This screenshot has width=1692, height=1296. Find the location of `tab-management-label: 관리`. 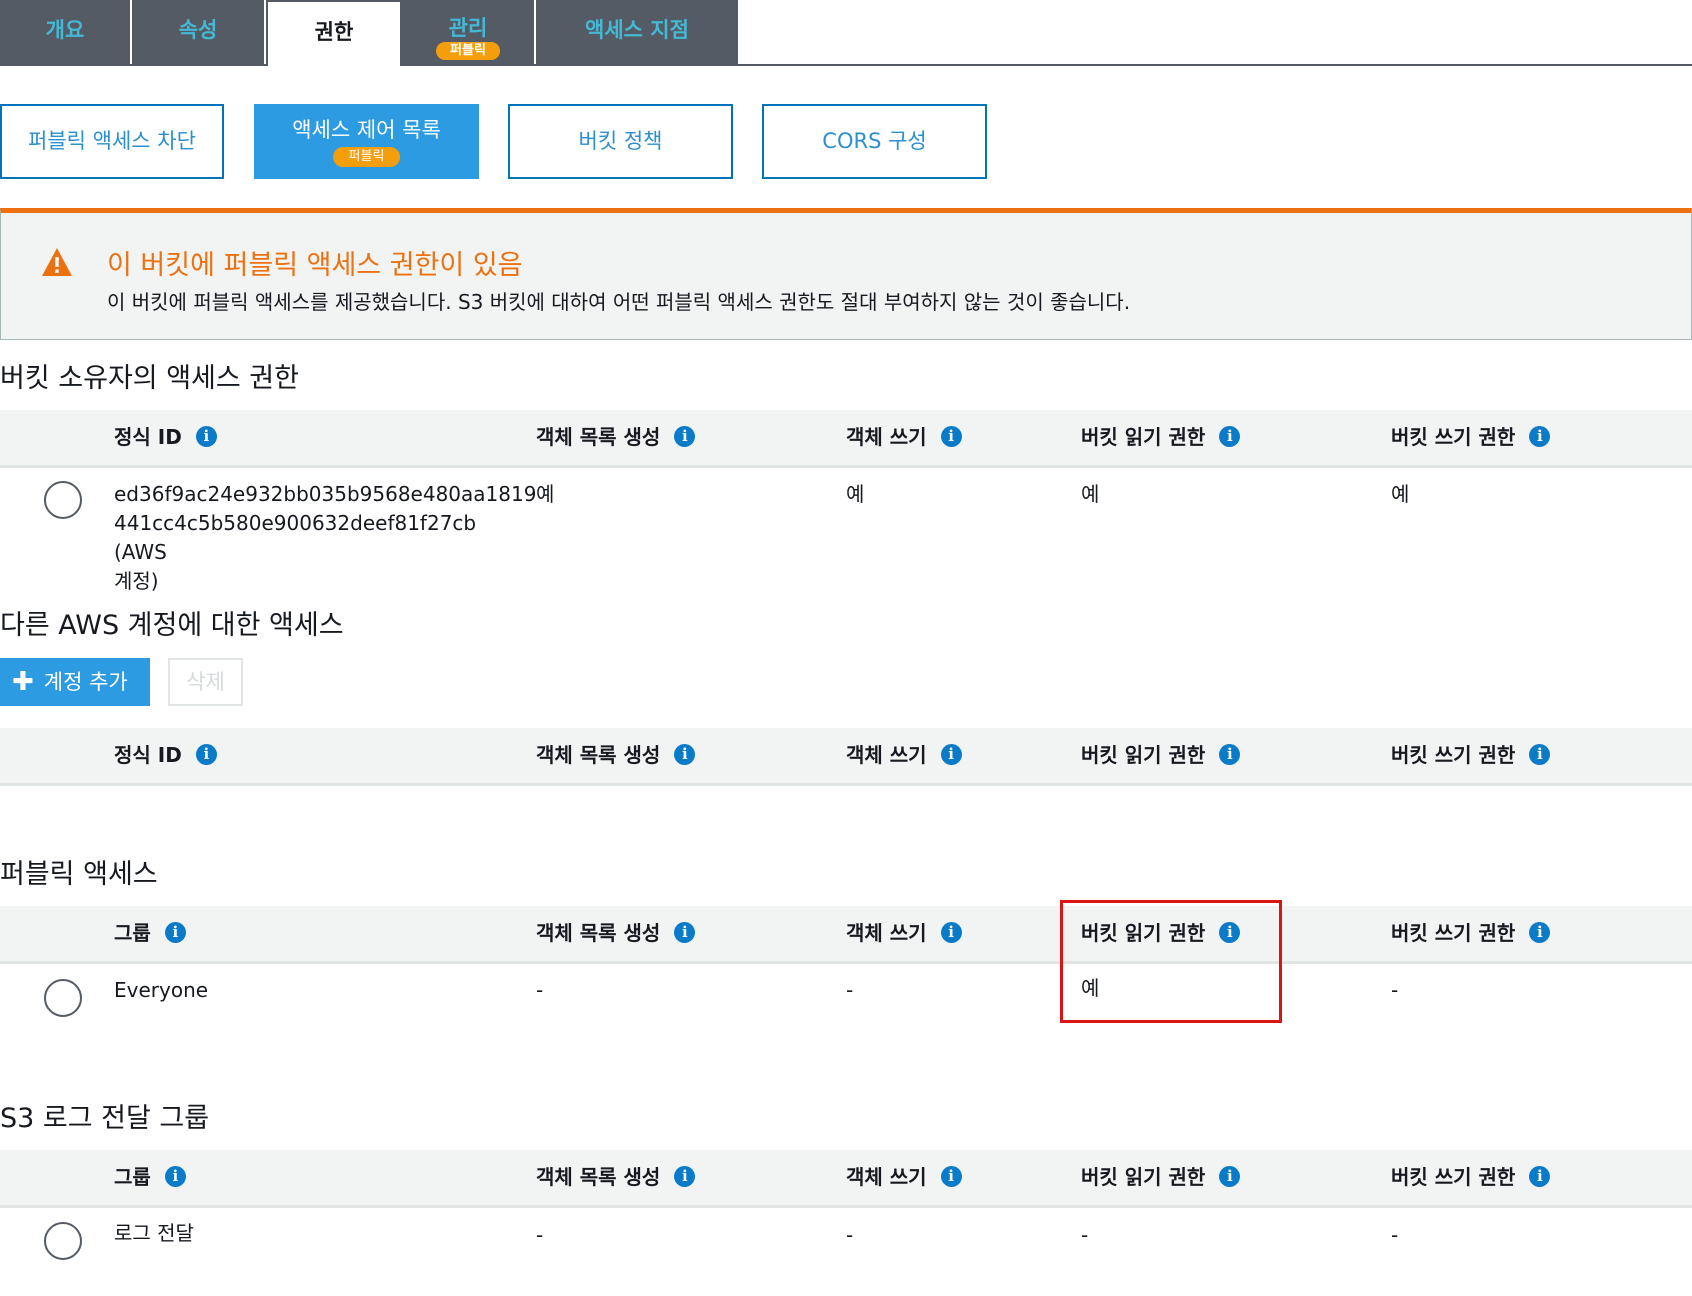

tab-management-label: 관리 is located at coordinates (468, 28).